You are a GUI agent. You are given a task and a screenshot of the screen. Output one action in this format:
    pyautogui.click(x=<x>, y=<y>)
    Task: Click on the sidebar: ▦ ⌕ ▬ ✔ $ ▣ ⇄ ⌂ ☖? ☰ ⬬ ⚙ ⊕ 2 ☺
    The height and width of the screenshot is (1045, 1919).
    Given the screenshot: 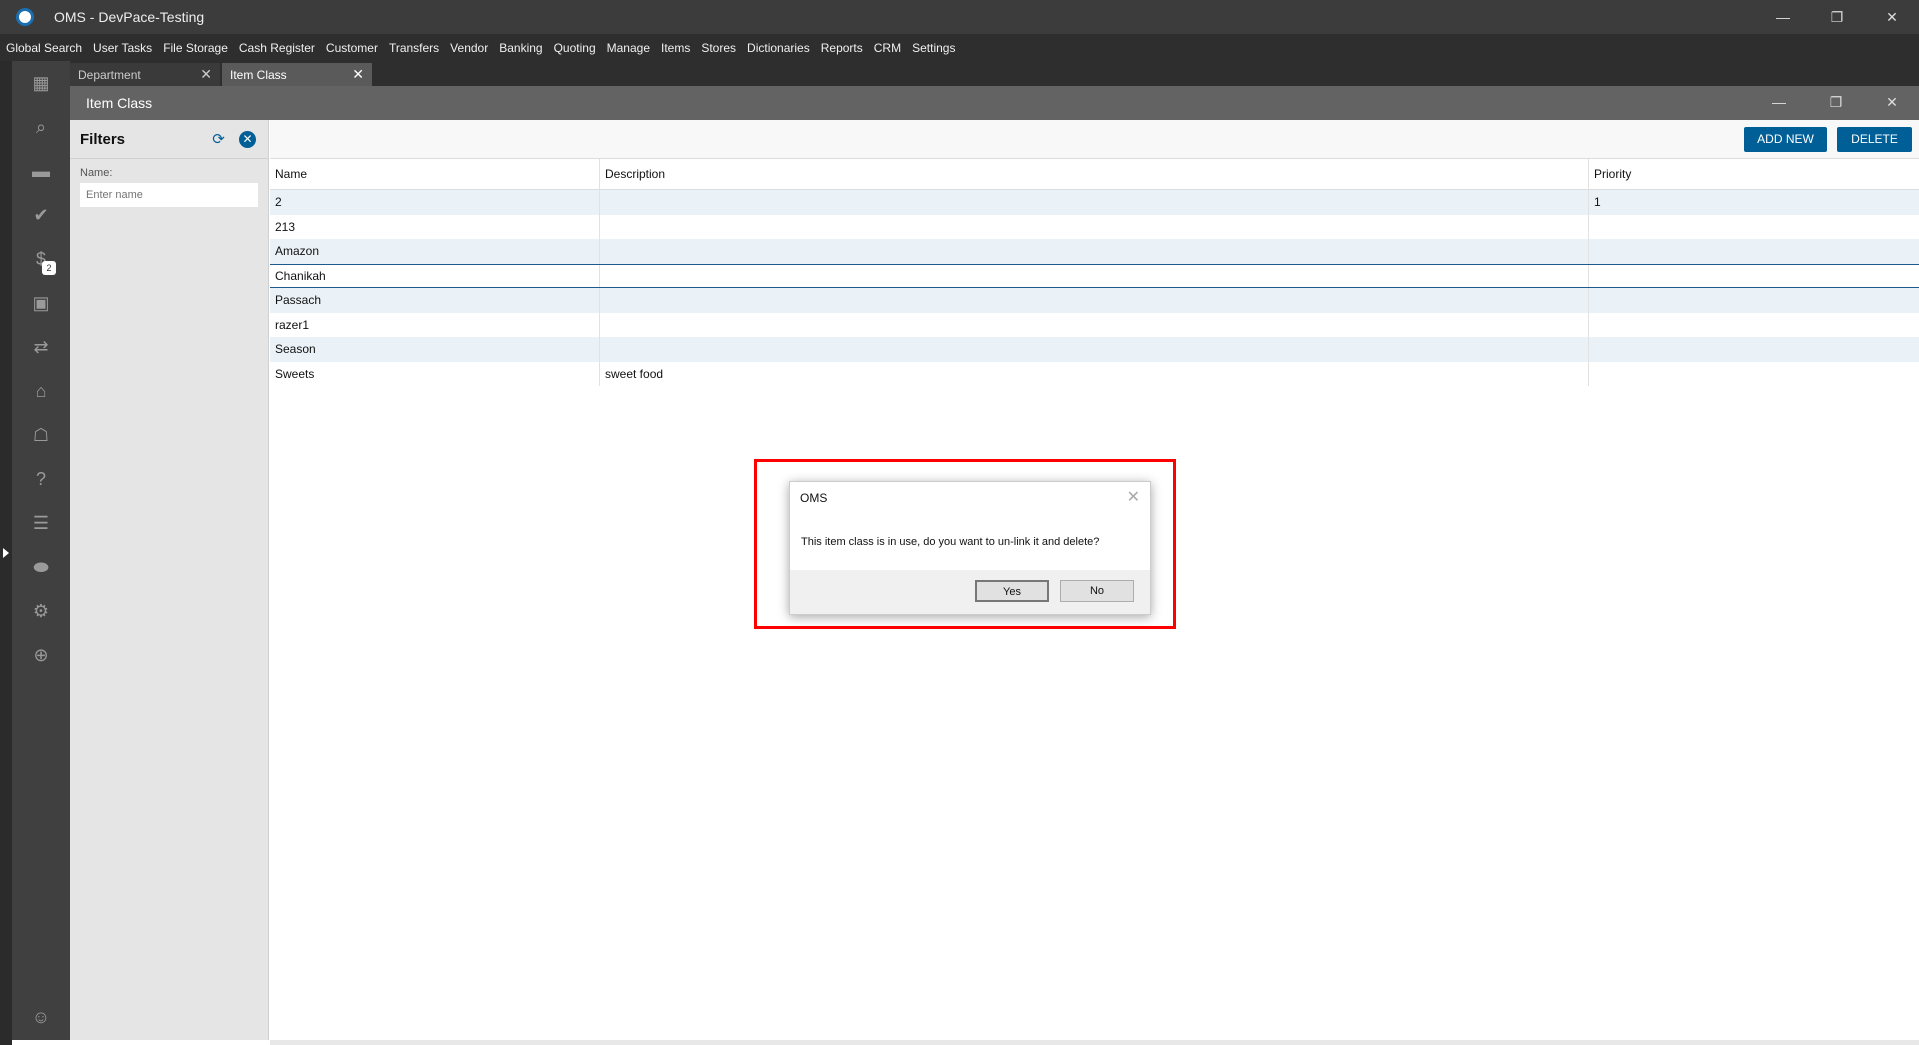 What is the action you would take?
    pyautogui.click(x=41, y=550)
    